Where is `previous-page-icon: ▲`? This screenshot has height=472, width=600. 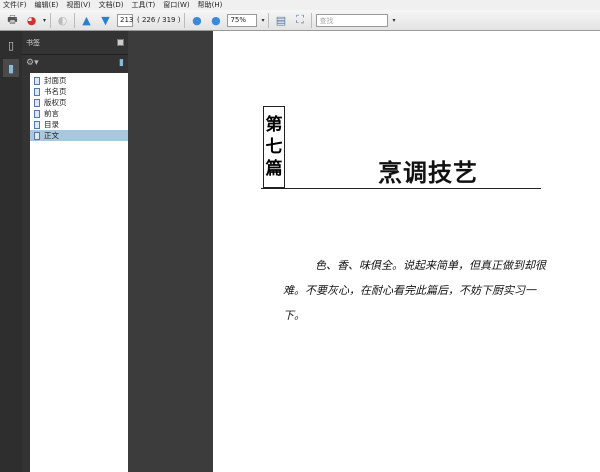
previous-page-icon: ▲ is located at coordinates (86, 20).